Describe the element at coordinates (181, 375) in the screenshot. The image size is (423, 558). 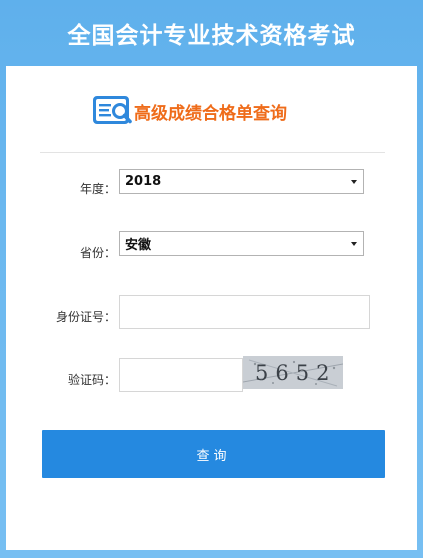
I see `captcha-input` at that location.